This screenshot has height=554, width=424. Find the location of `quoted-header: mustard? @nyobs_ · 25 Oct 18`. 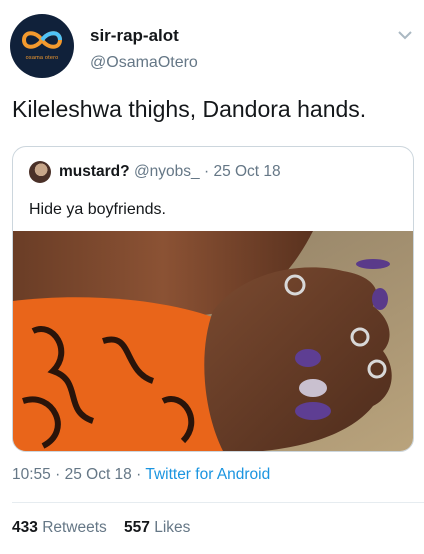

quoted-header: mustard? @nyobs_ · 25 Oct 18 is located at coordinates (170, 172).